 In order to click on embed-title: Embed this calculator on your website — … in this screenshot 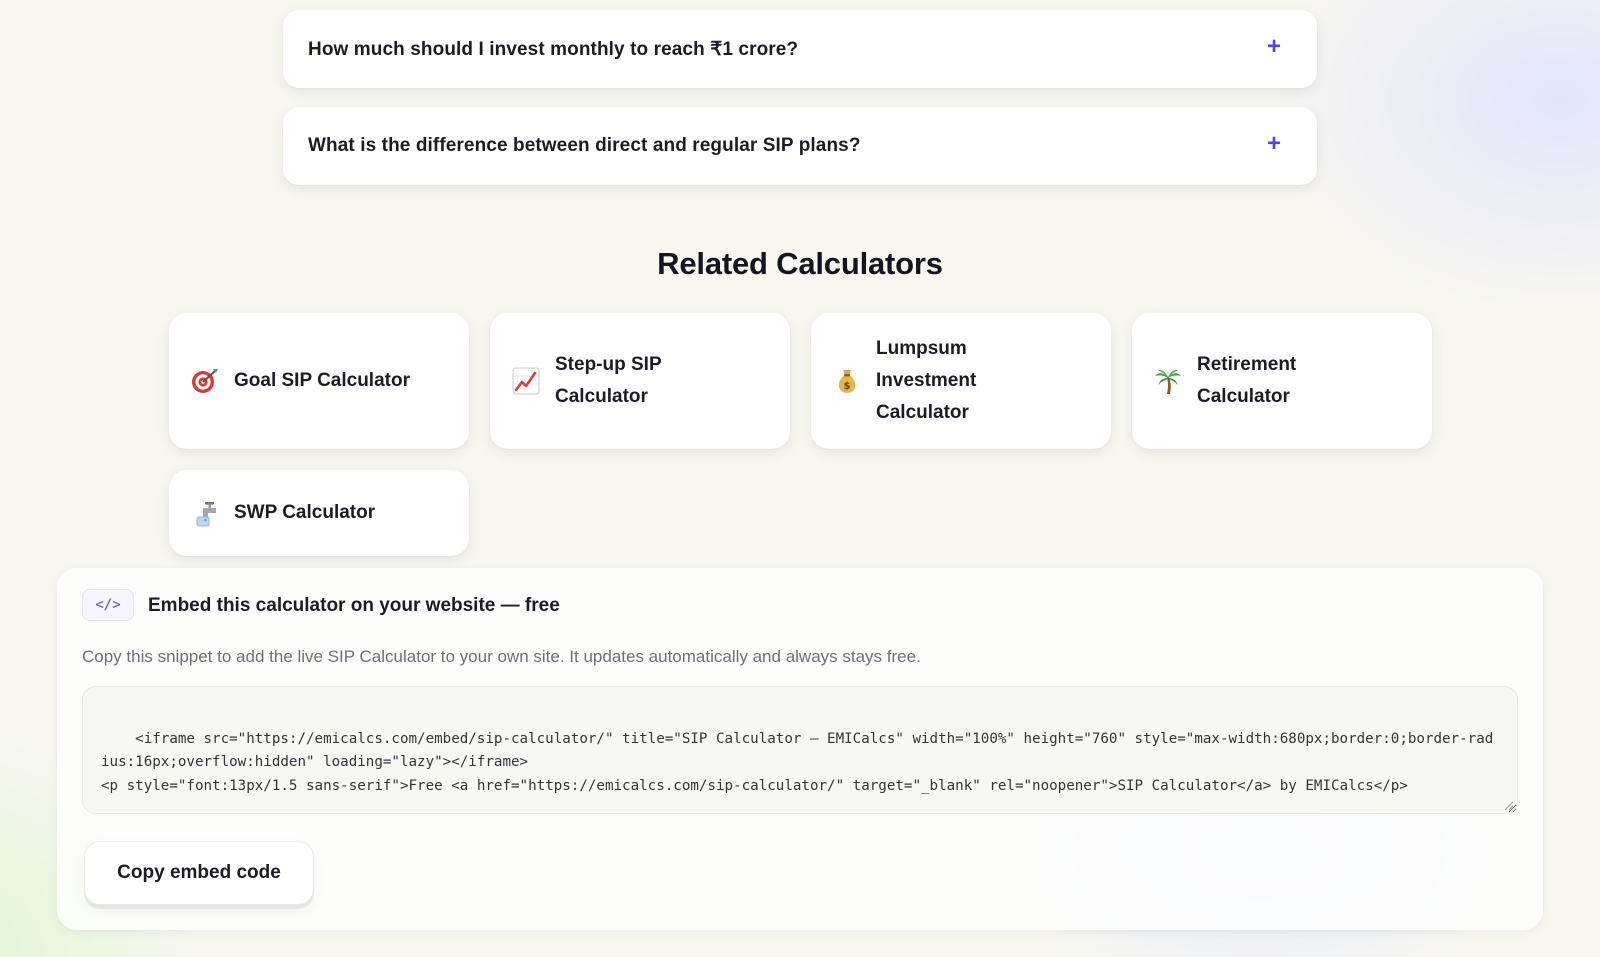, I will do `click(354, 605)`.